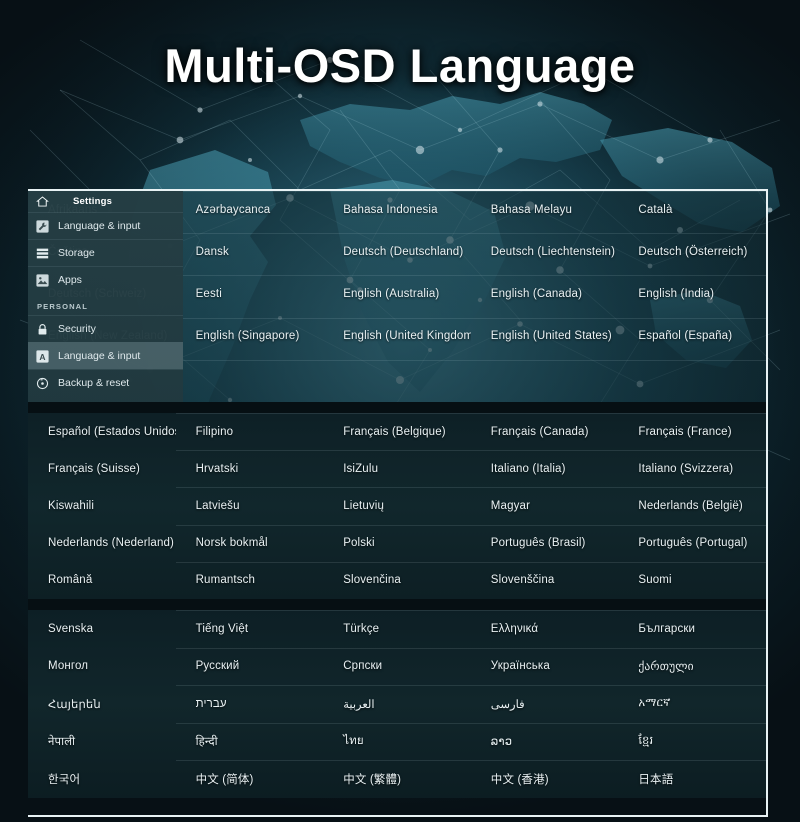 This screenshot has height=822, width=800. Describe the element at coordinates (62, 306) in the screenshot. I see `sidebar-section-personal: PERSONAL` at that location.